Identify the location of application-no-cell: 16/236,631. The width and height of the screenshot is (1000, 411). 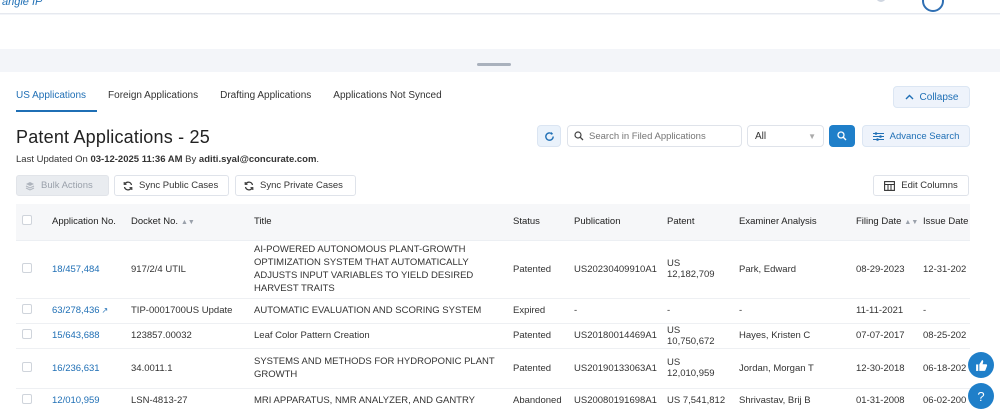
(85, 368).